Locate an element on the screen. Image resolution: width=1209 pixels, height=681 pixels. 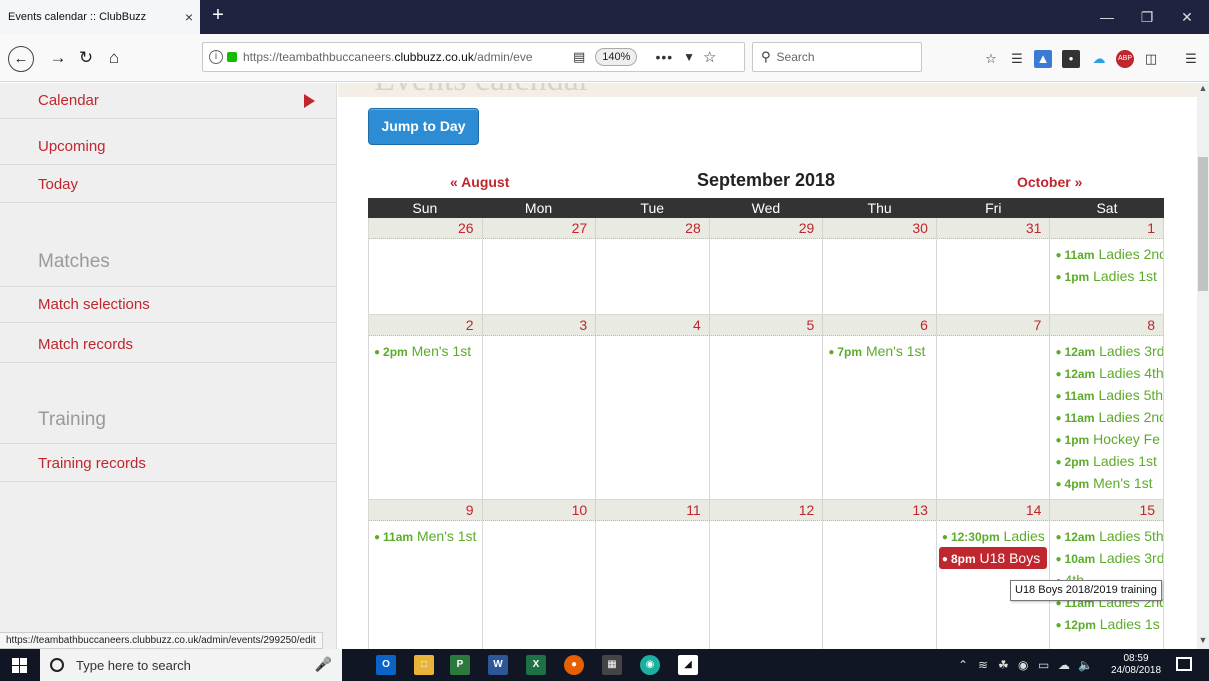
tray-chevron-icon: ⌃ is located at coordinates (963, 665).